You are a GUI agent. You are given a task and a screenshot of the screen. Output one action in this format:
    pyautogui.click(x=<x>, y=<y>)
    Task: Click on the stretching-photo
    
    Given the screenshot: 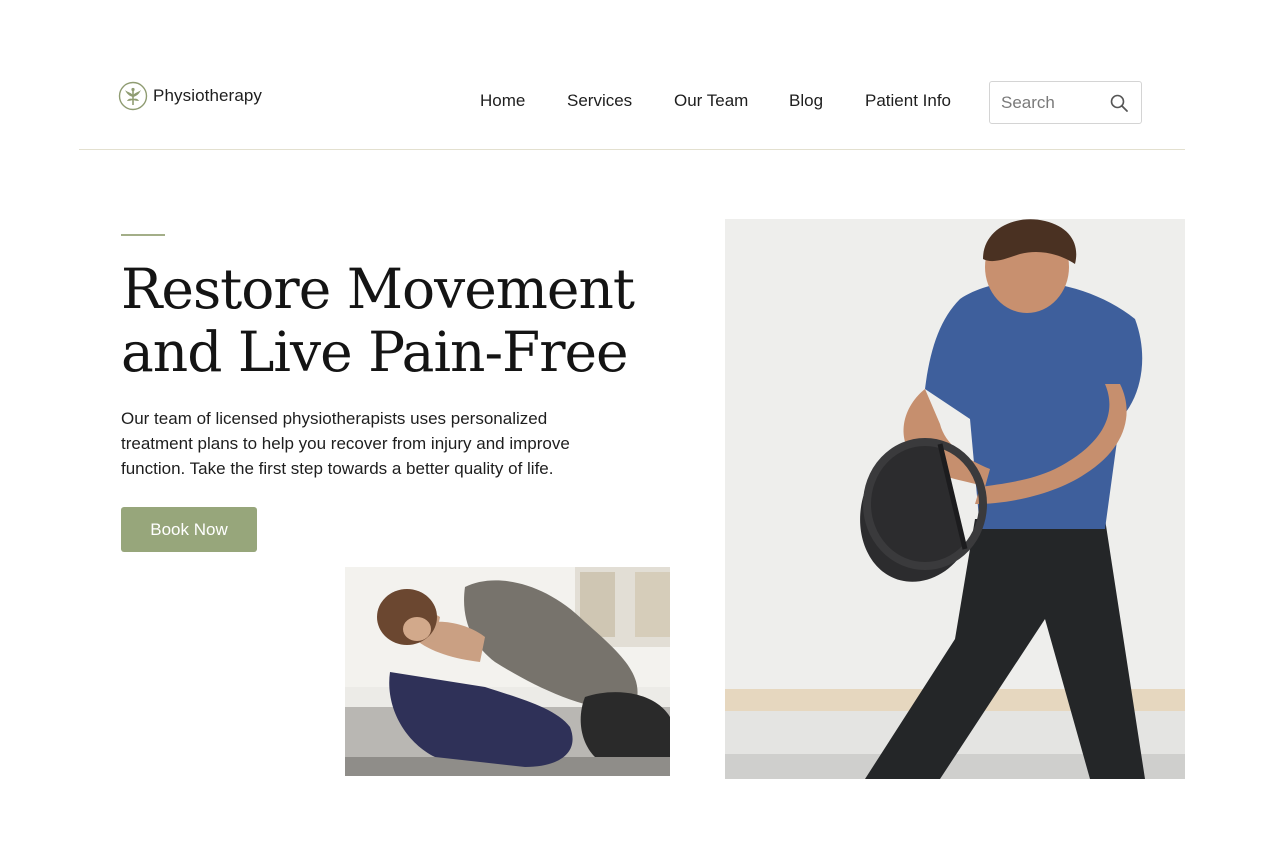 What is the action you would take?
    pyautogui.click(x=507, y=671)
    